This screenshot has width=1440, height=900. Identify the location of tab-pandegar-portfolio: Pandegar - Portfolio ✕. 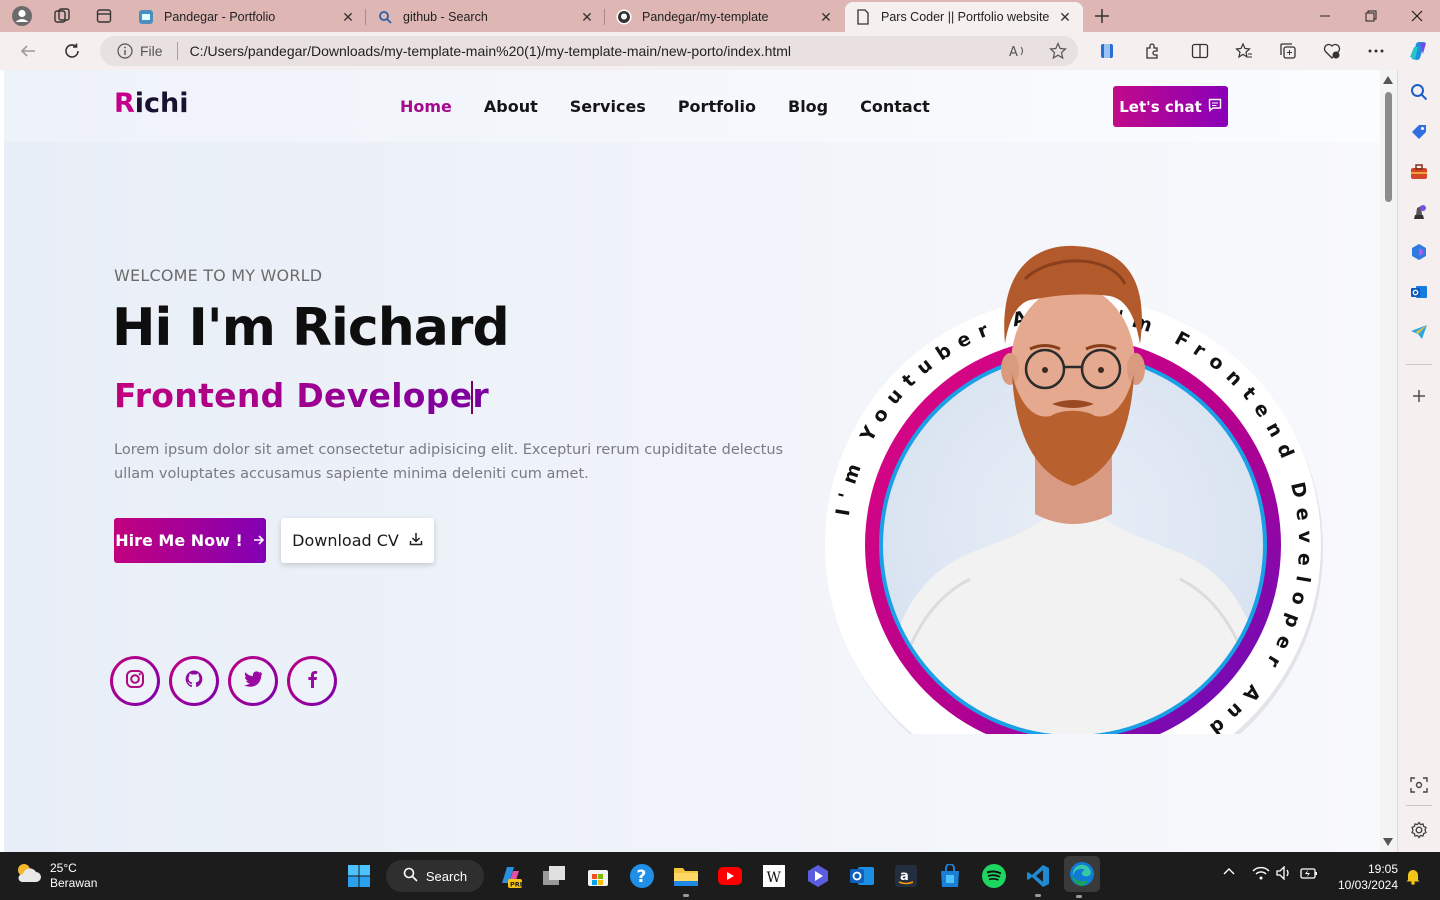
(247, 17).